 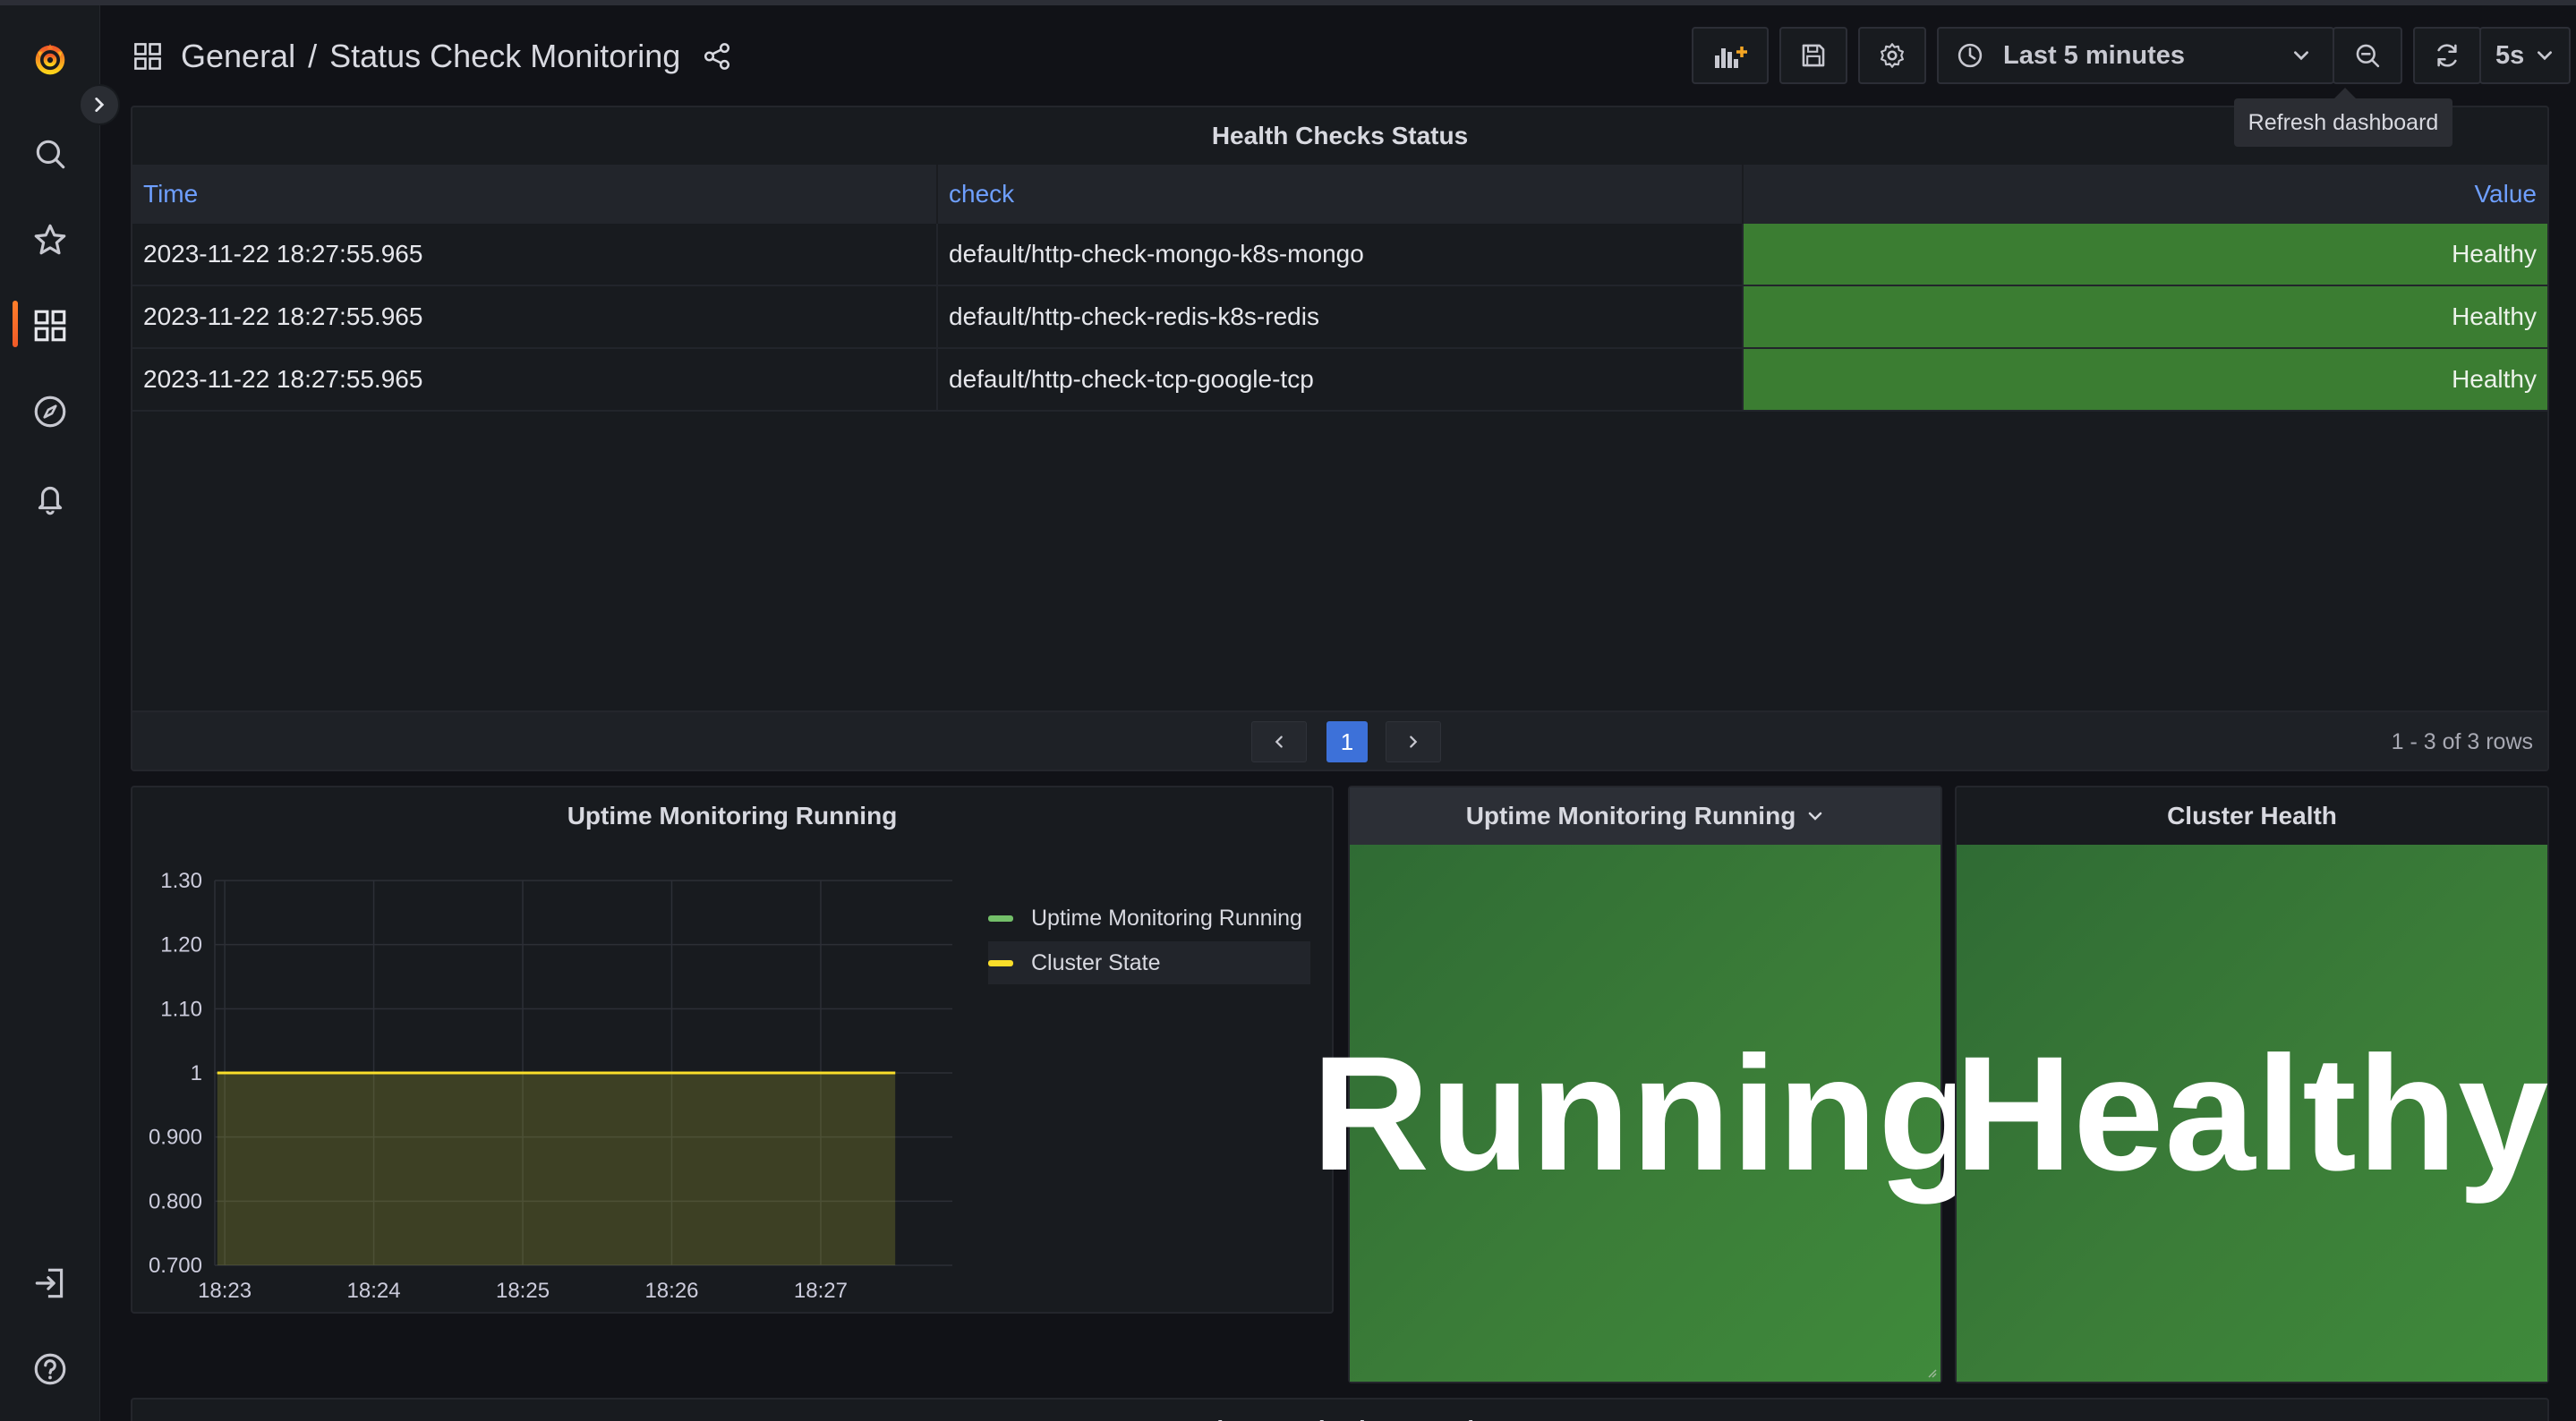 I want to click on next-page-button, so click(x=1413, y=741).